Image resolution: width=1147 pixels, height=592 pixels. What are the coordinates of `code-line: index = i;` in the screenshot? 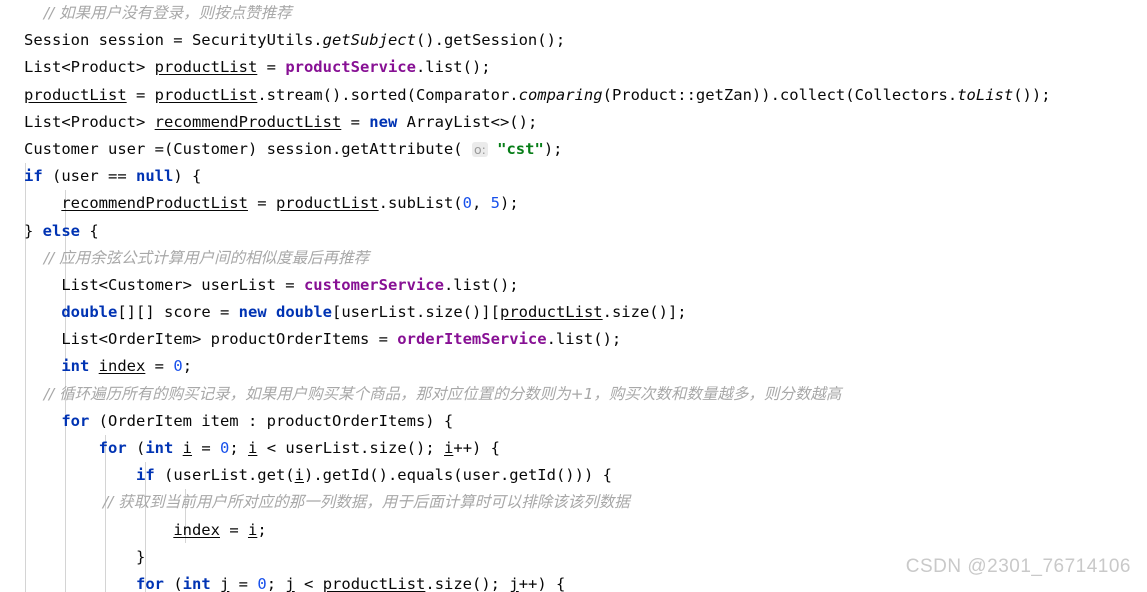 It's located at (573, 530).